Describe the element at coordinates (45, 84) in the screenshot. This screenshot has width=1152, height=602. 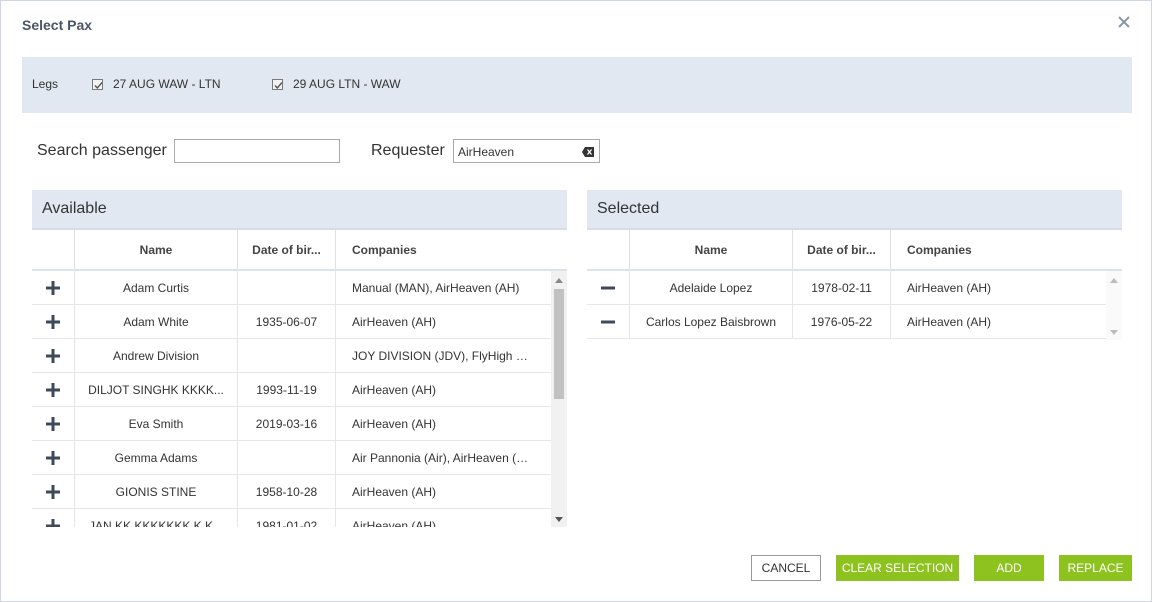
I see `legs-label: Legs` at that location.